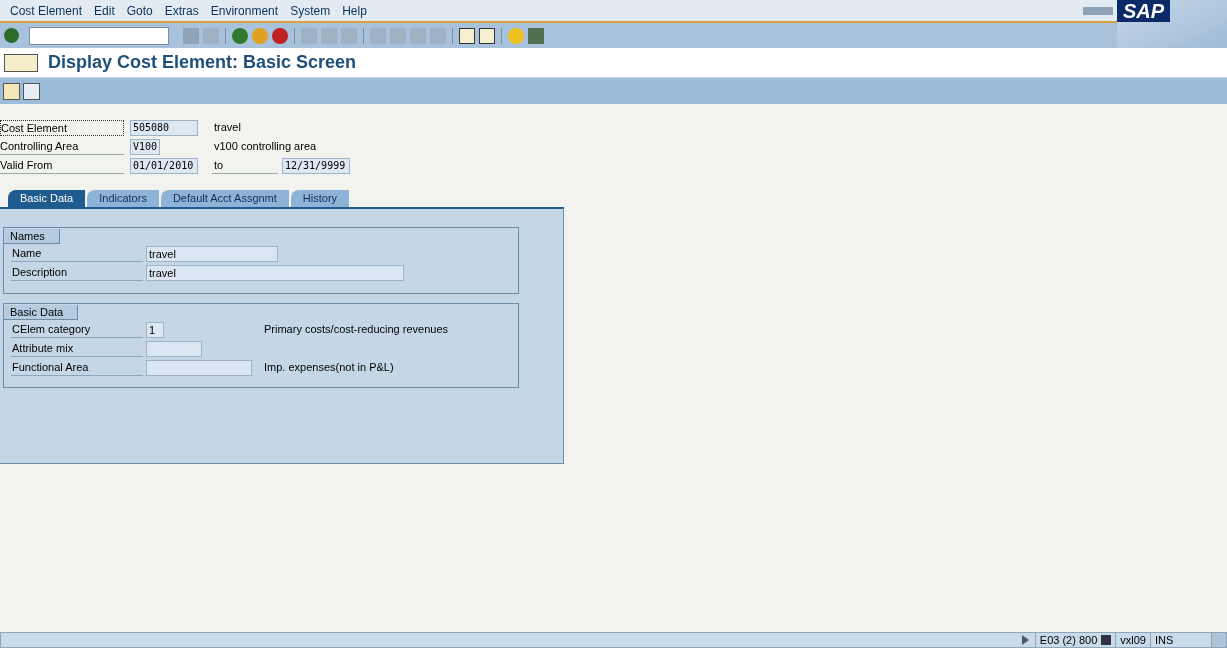 The height and width of the screenshot is (648, 1227). I want to click on field-label: Description, so click(77, 273).